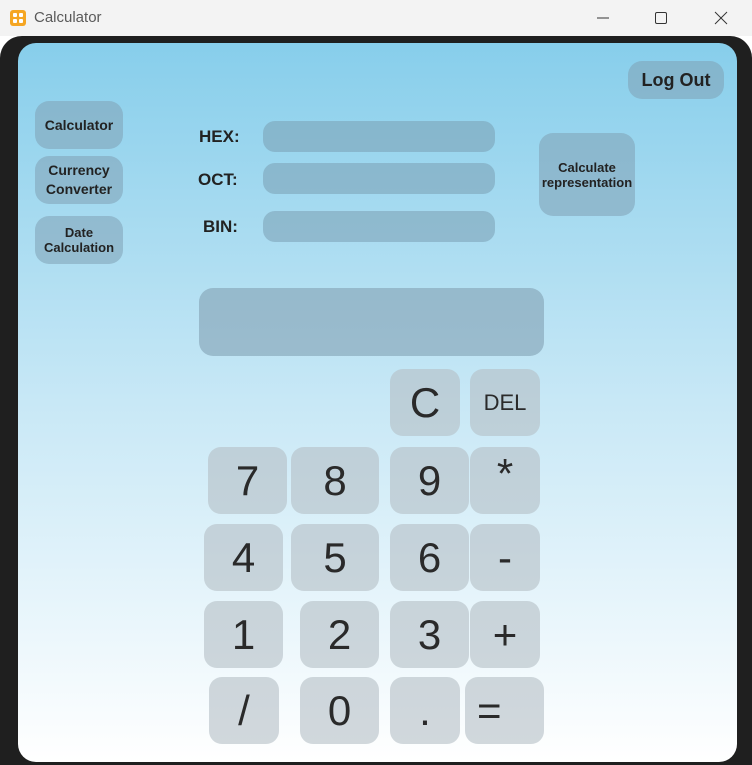 Image resolution: width=752 pixels, height=765 pixels. What do you see at coordinates (429, 480) in the screenshot?
I see `key-9: 9` at bounding box center [429, 480].